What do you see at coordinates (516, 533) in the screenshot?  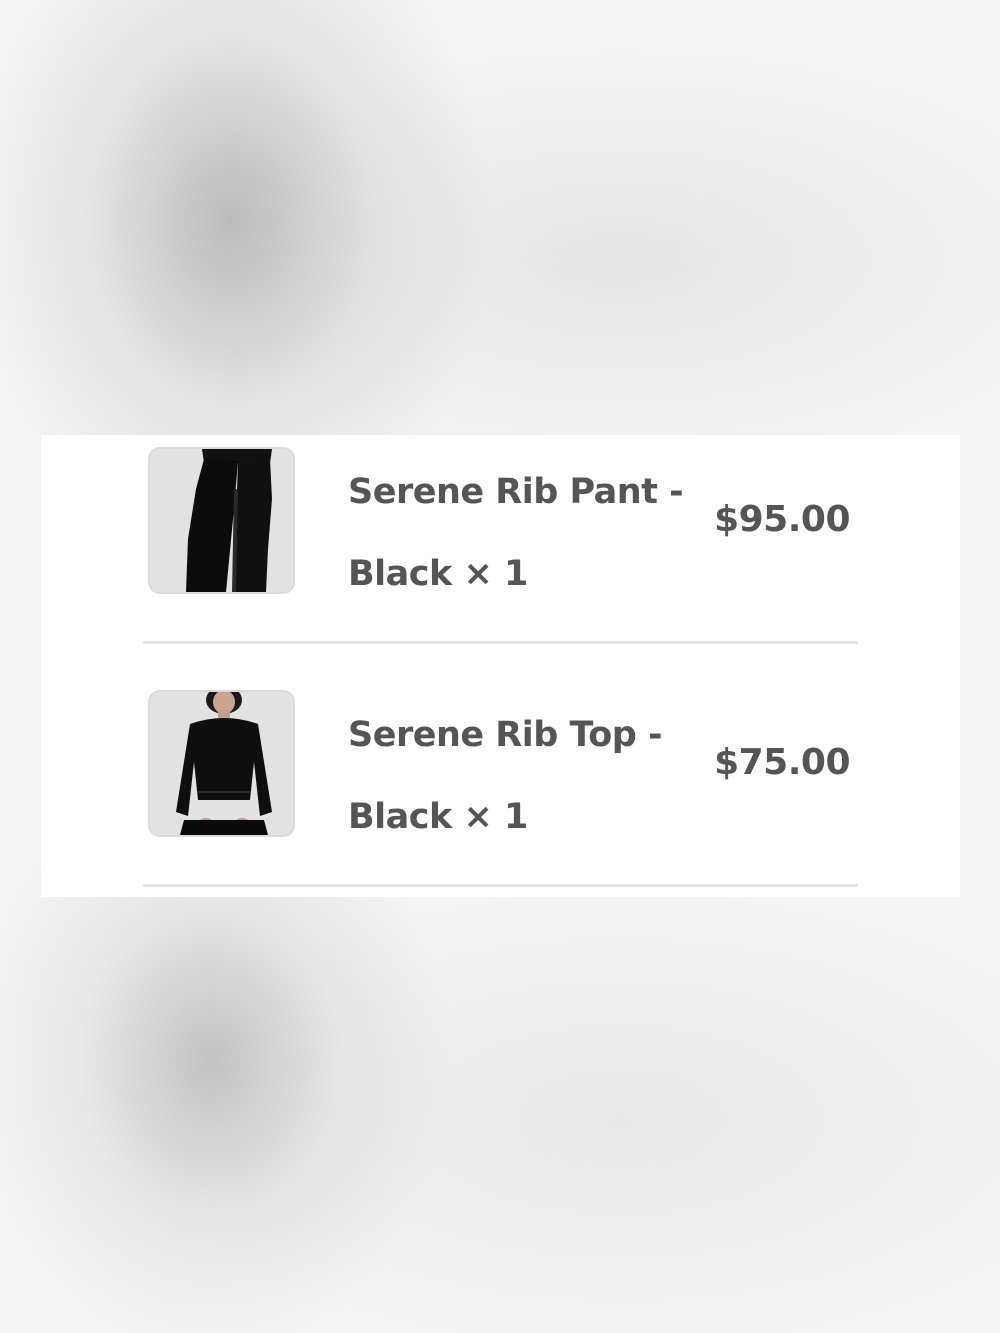 I see `product-name: Serene Rib Pant - Black × 1` at bounding box center [516, 533].